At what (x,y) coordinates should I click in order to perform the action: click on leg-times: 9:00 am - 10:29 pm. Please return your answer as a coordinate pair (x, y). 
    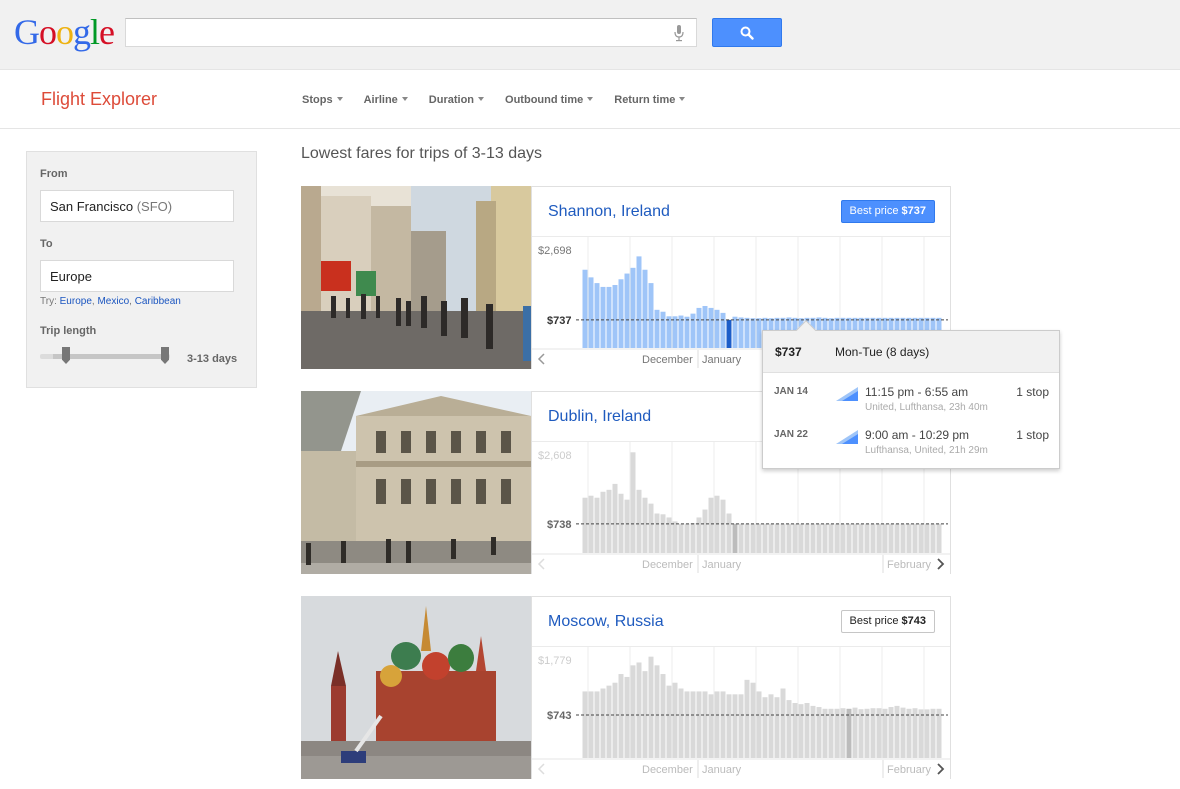
    Looking at the image, I should click on (917, 435).